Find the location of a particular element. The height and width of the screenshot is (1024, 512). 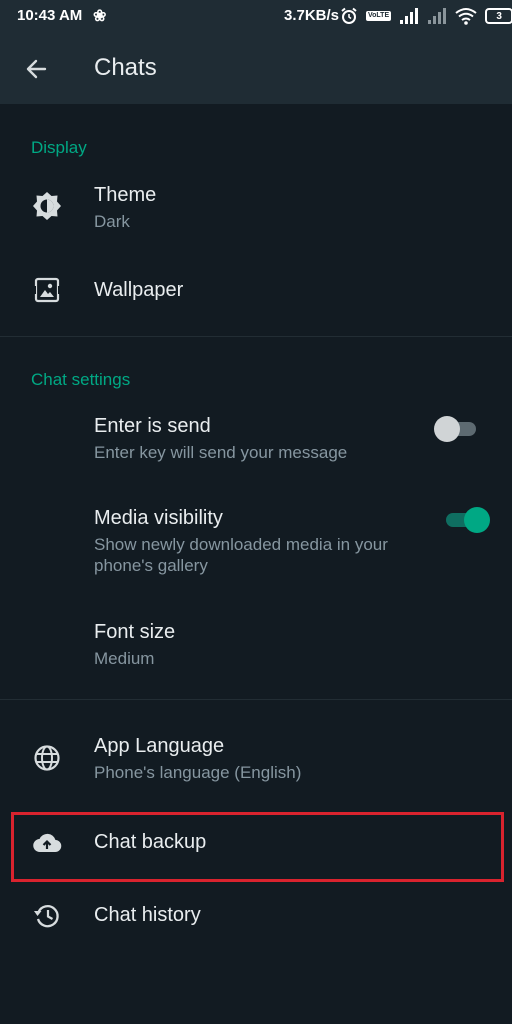

highlight-box is located at coordinates (257, 847).